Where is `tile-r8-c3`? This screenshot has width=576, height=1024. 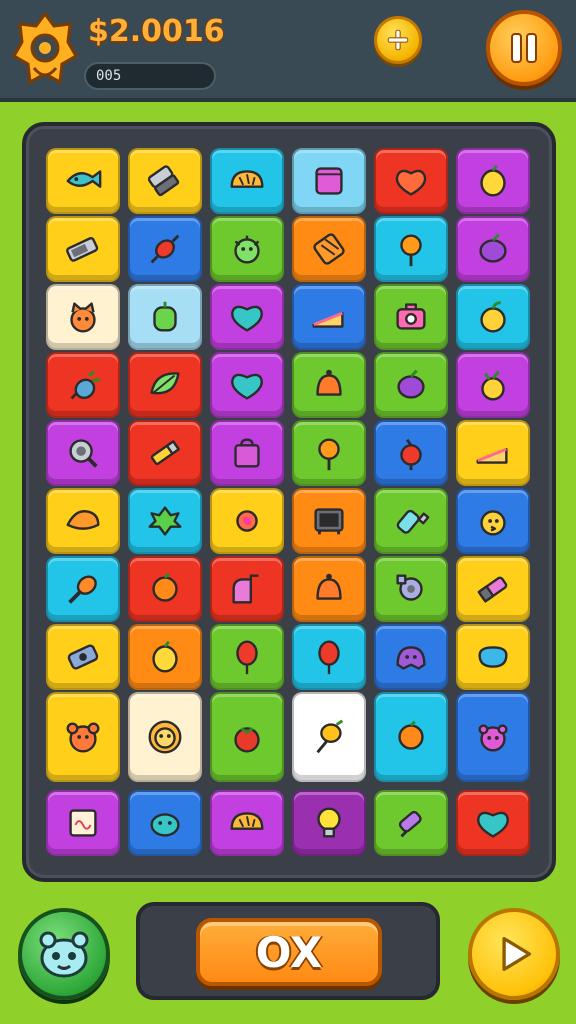 tile-r8-c3 is located at coordinates (247, 657).